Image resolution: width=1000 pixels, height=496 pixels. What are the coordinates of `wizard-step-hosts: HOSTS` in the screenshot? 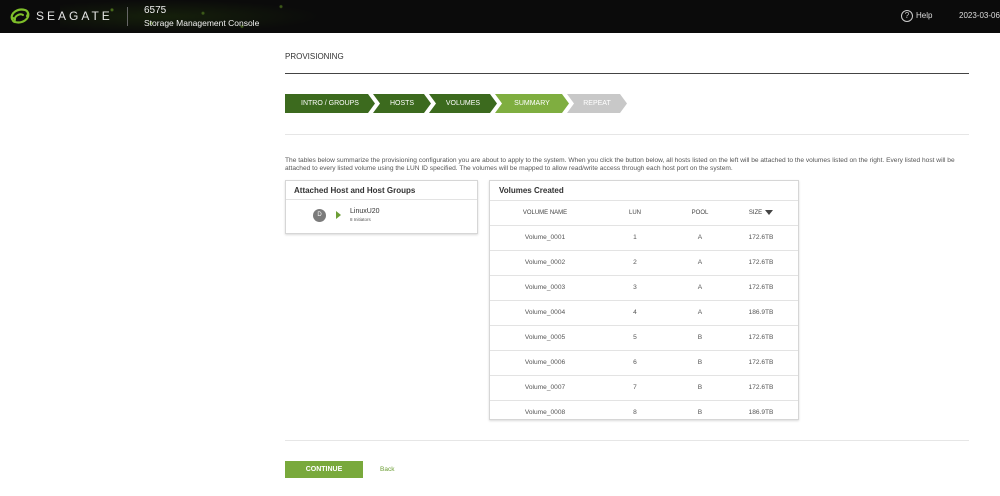 It's located at (402, 103).